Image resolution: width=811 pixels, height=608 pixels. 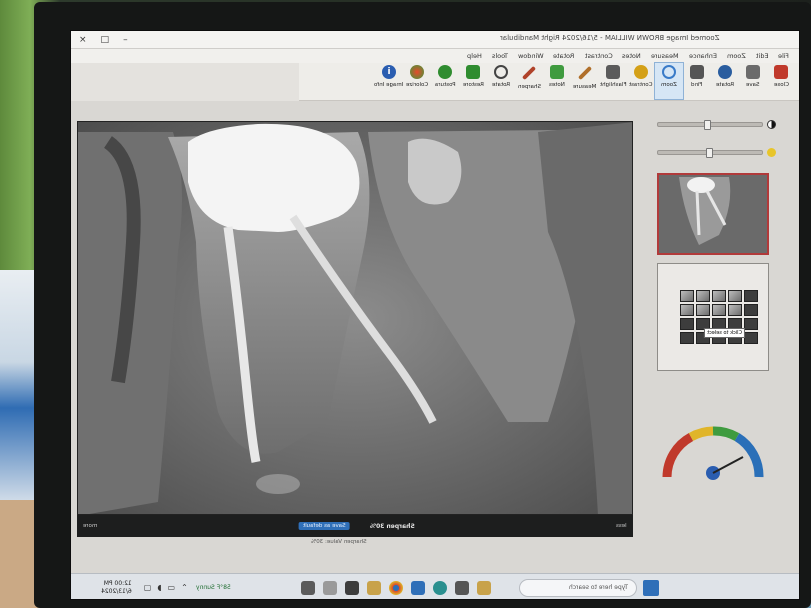 I want to click on menu-zoom: Zoom, so click(x=736, y=56).